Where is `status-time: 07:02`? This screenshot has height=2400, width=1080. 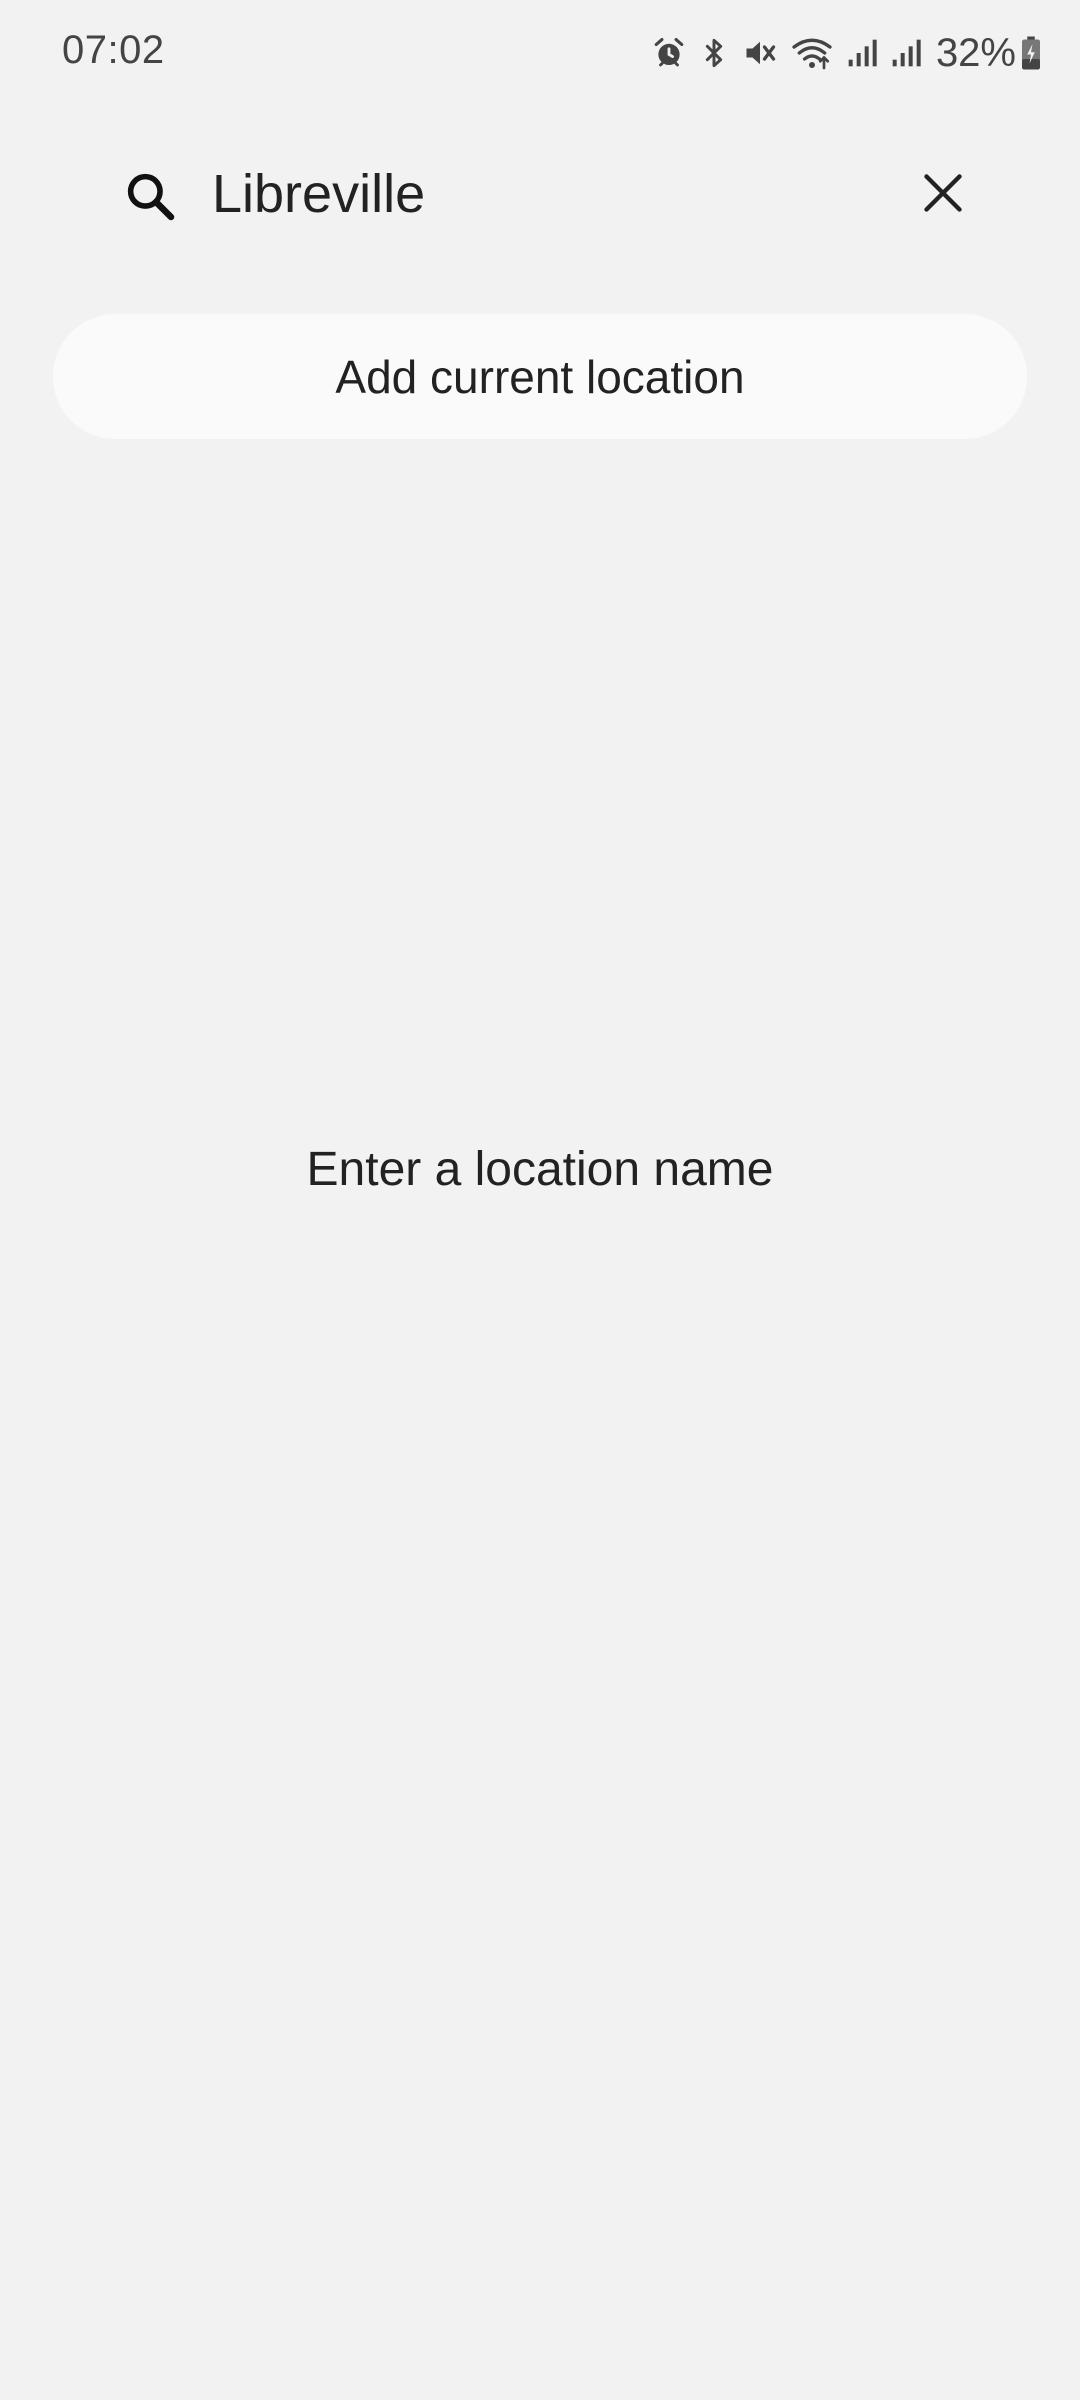 status-time: 07:02 is located at coordinates (113, 50).